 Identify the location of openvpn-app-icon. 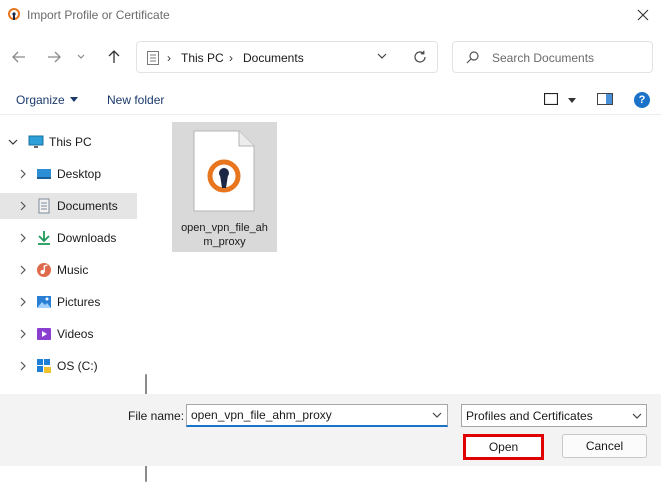
(14, 14).